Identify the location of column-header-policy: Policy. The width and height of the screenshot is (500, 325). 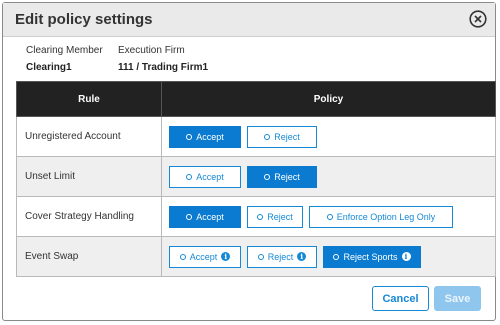
(328, 99).